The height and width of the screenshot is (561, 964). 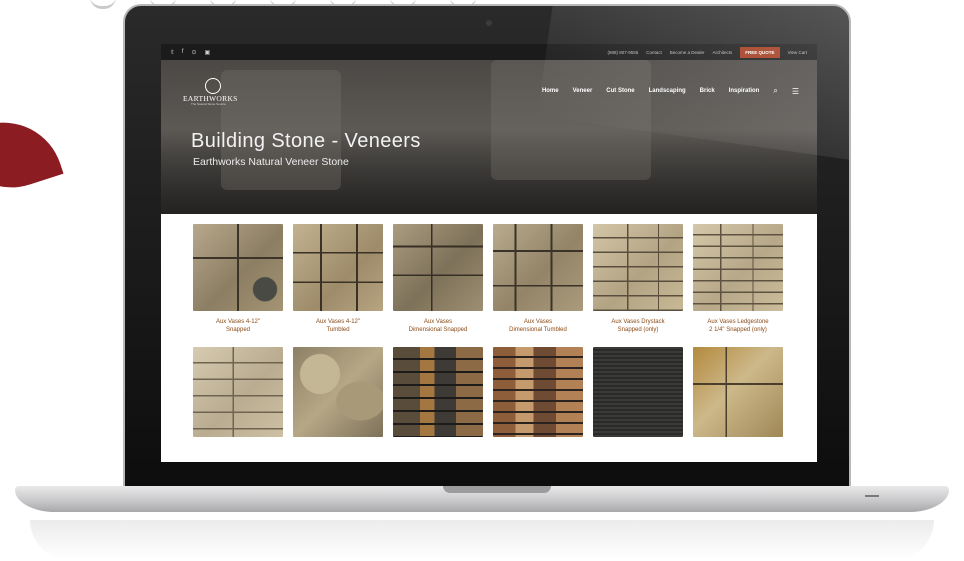 I want to click on contact-link: Contact, so click(x=654, y=52).